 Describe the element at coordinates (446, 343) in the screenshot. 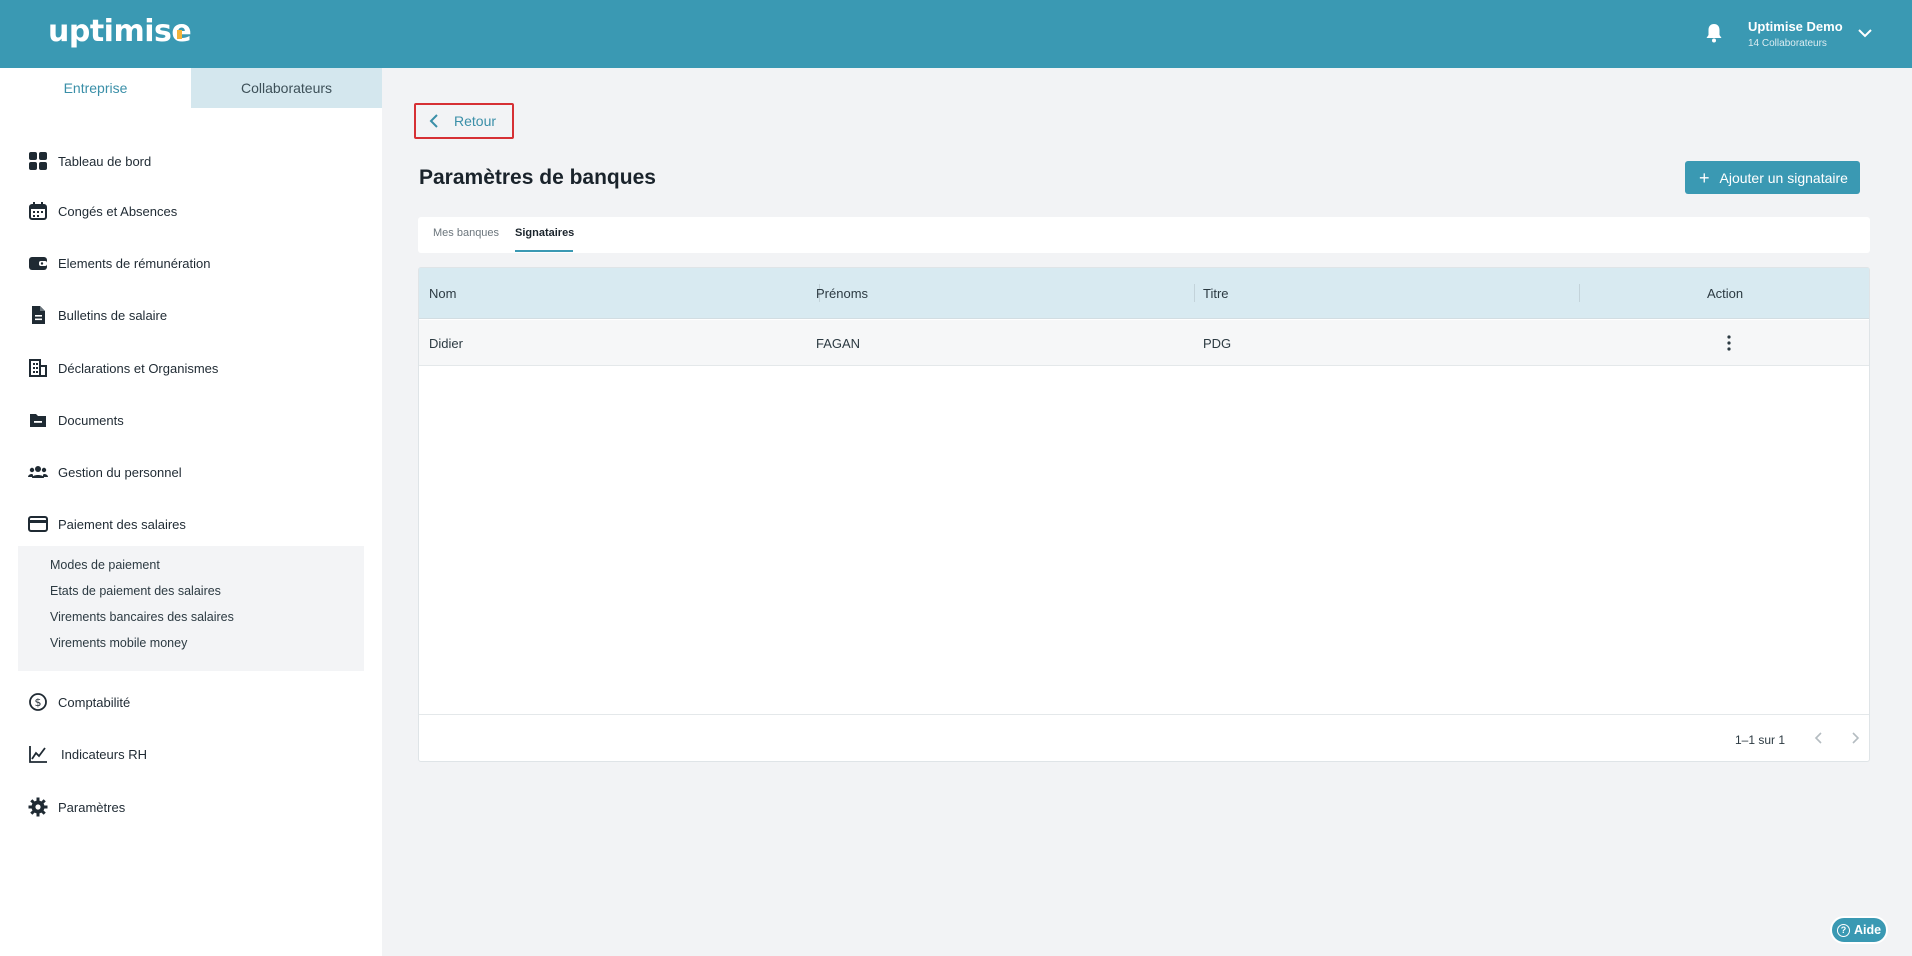

I see `cell-nom: Didier` at that location.